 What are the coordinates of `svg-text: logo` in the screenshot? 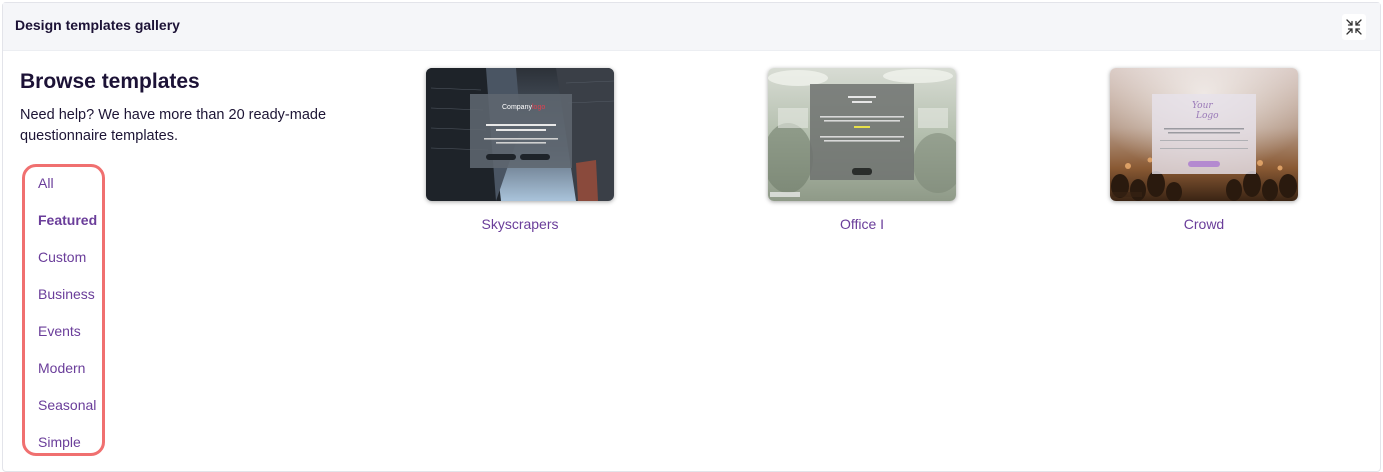 It's located at (538, 107).